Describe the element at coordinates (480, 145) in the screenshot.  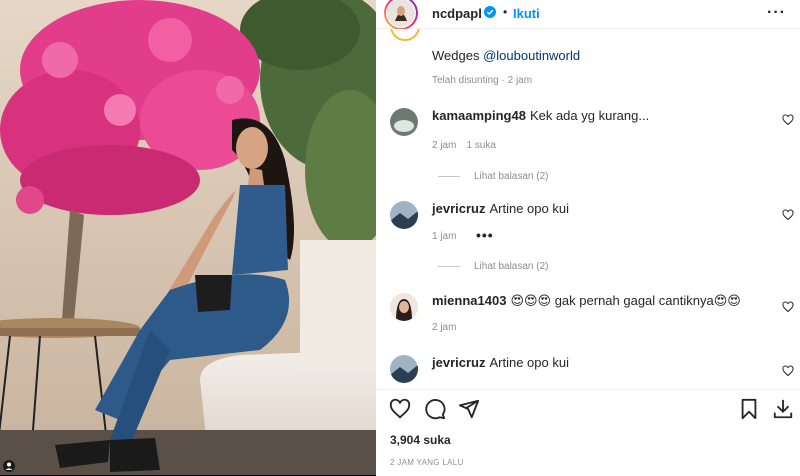
I see `comment-likes: 1 suka` at that location.